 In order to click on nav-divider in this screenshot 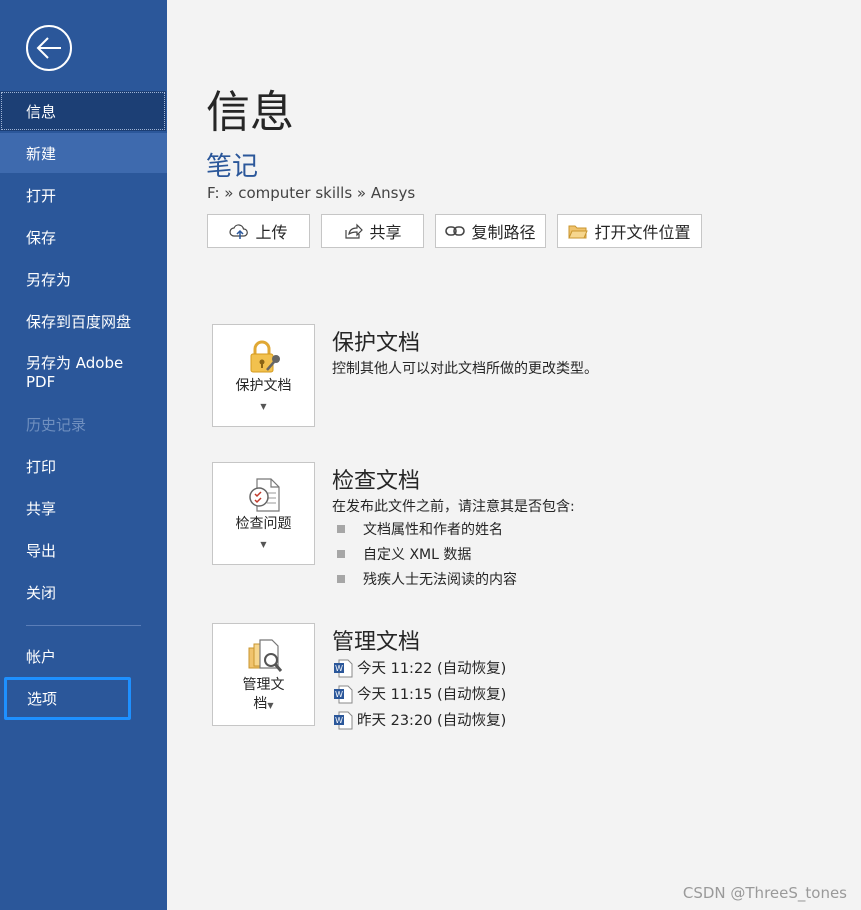, I will do `click(83, 625)`.